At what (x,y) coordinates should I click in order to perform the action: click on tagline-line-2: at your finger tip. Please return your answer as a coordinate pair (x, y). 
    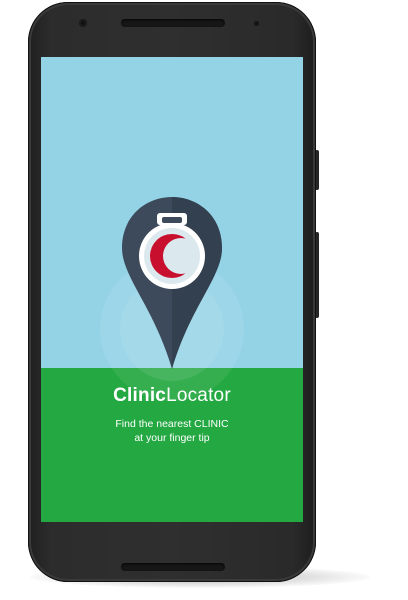
    Looking at the image, I should click on (172, 438).